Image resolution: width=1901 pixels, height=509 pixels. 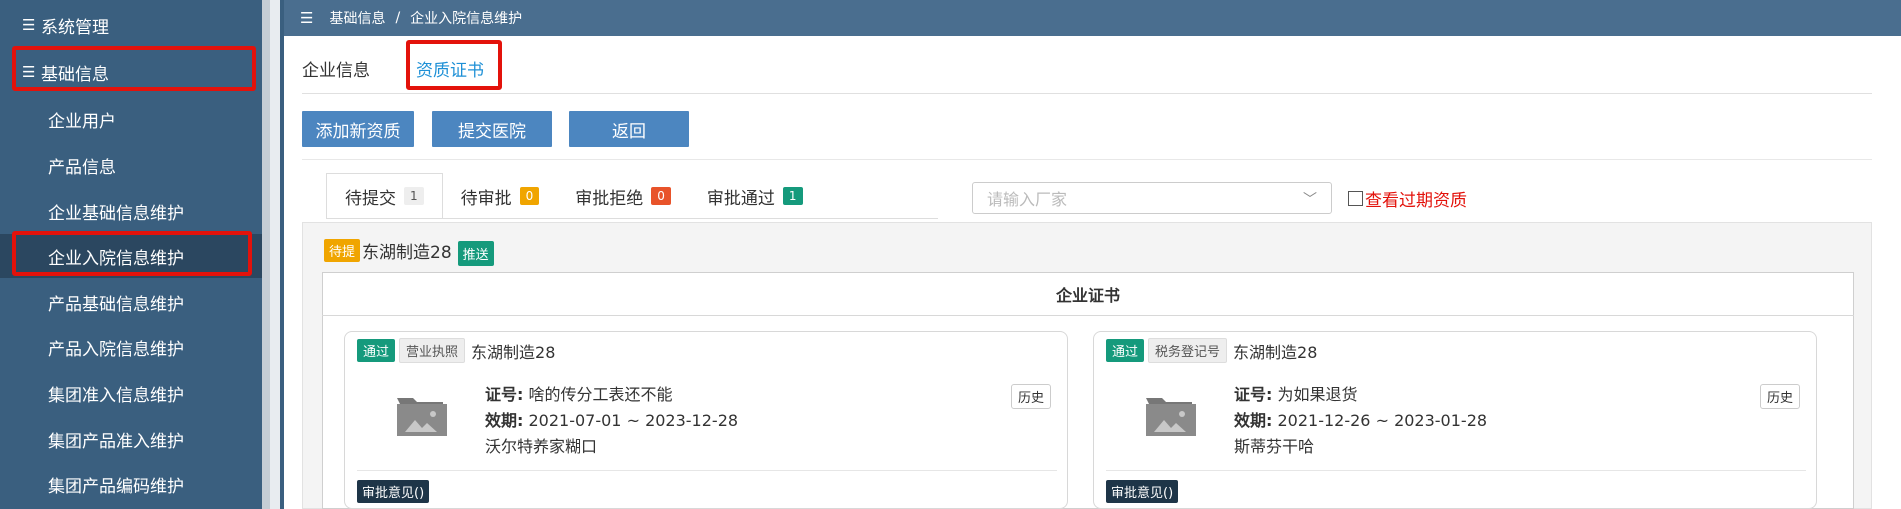 I want to click on sidebar-item-label: 集团准入信息维护, so click(x=116, y=395).